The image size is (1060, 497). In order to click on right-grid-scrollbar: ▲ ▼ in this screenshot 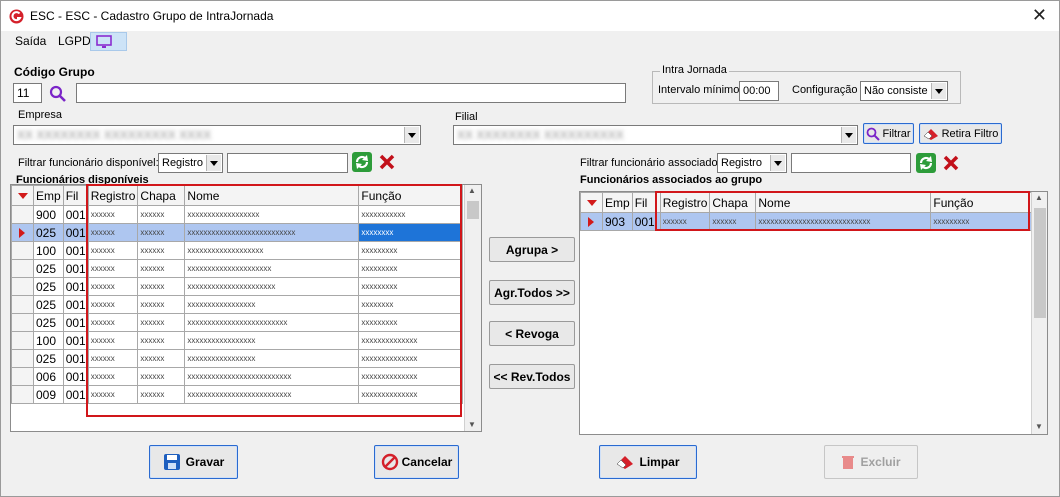, I will do `click(1039, 313)`.